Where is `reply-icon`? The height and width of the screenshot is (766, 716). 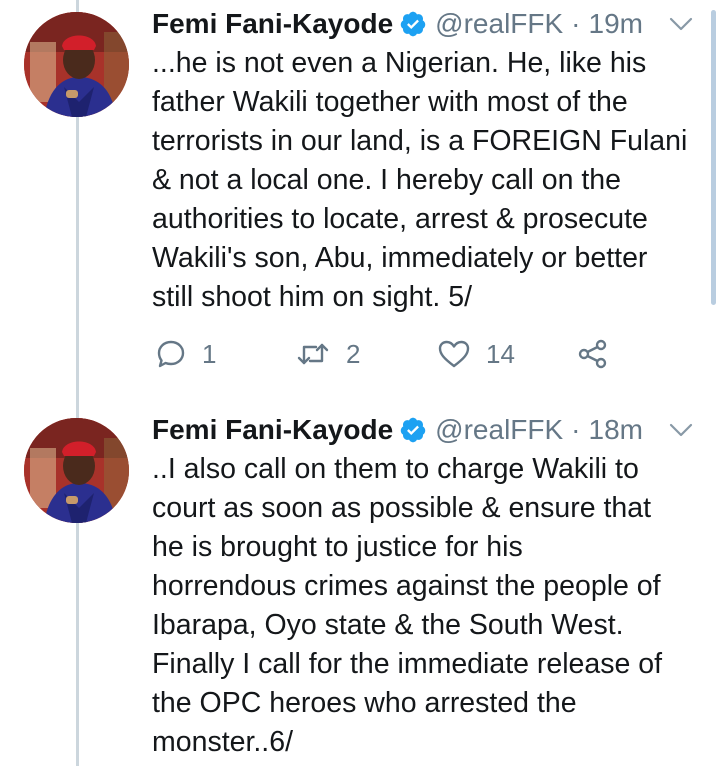
reply-icon is located at coordinates (171, 354).